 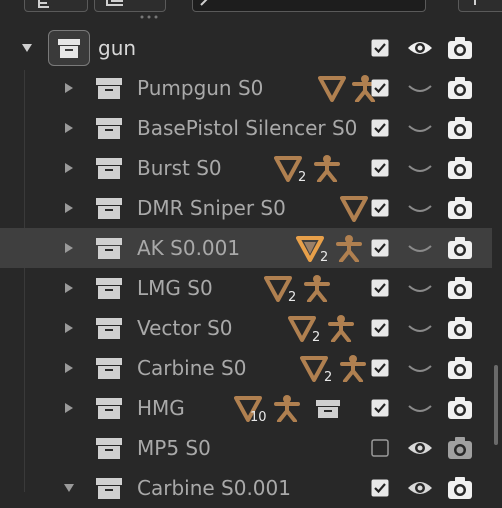 What do you see at coordinates (258, 417) in the screenshot?
I see `modifier-count: 10` at bounding box center [258, 417].